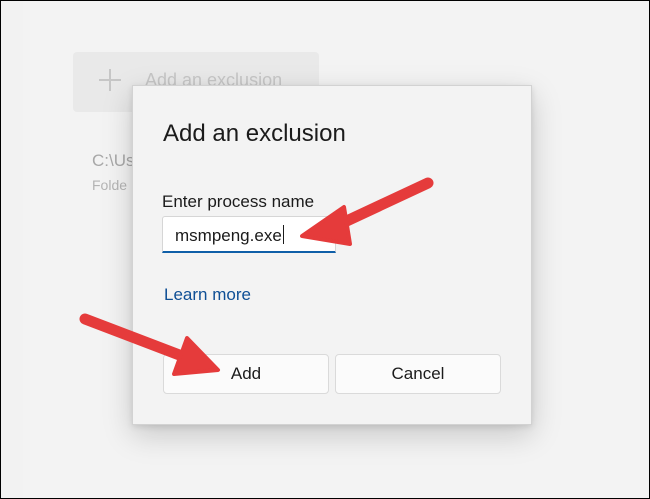 The height and width of the screenshot is (499, 650). What do you see at coordinates (283, 234) in the screenshot?
I see `text-caret` at bounding box center [283, 234].